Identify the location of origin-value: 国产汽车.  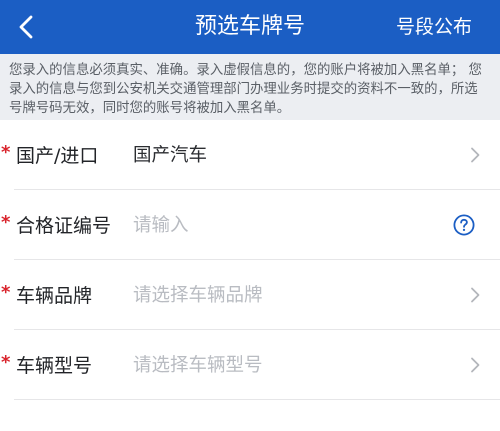
(170, 155).